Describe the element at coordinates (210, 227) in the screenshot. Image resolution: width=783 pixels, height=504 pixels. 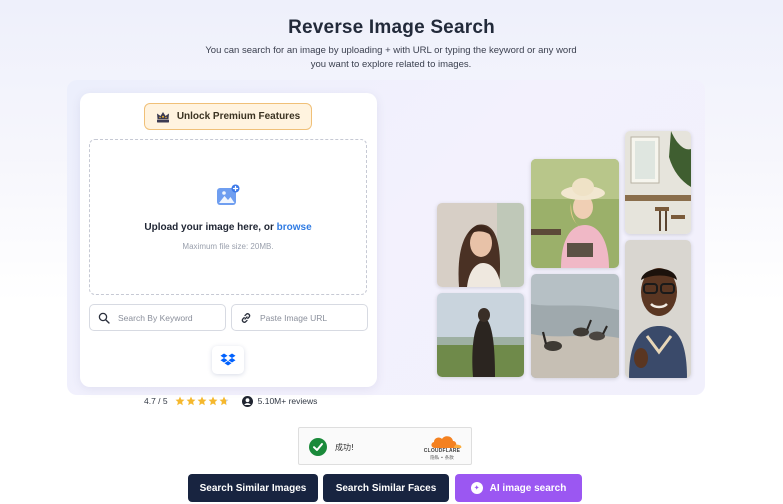
I see `upload-text: Upload your image here, or` at that location.